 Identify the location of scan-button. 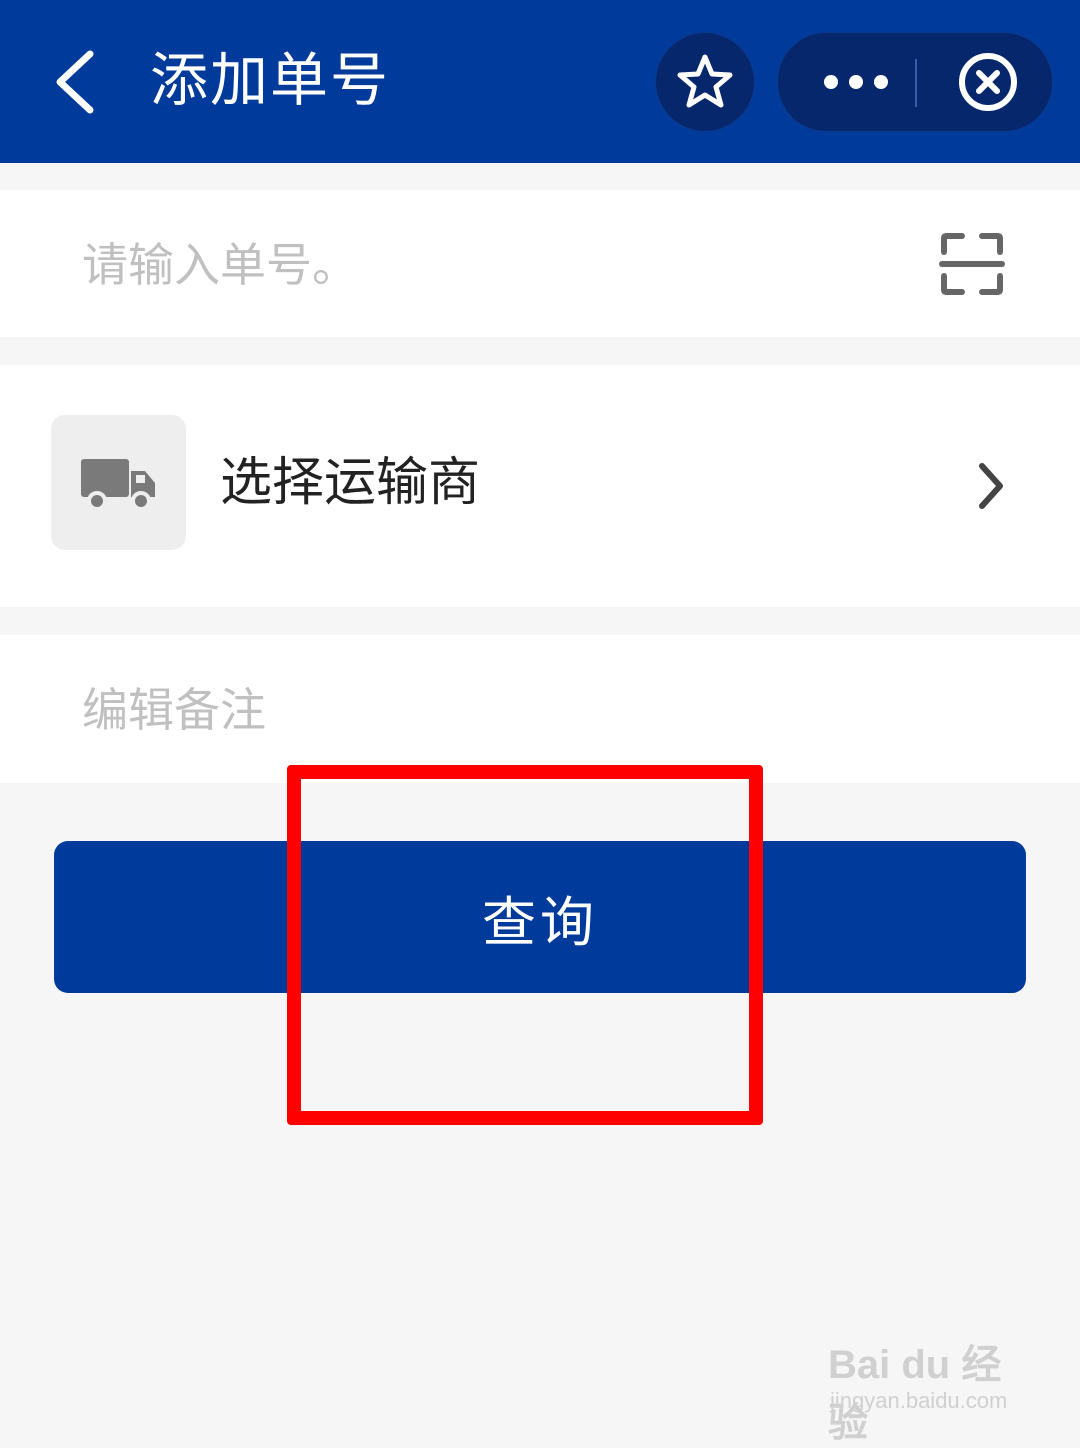
(972, 264).